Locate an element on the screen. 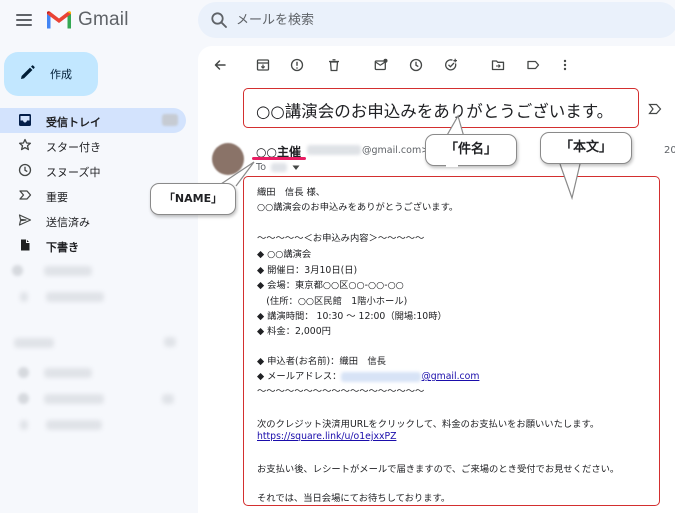 This screenshot has height=513, width=675. sidebar-item-label: 重要 is located at coordinates (57, 197).